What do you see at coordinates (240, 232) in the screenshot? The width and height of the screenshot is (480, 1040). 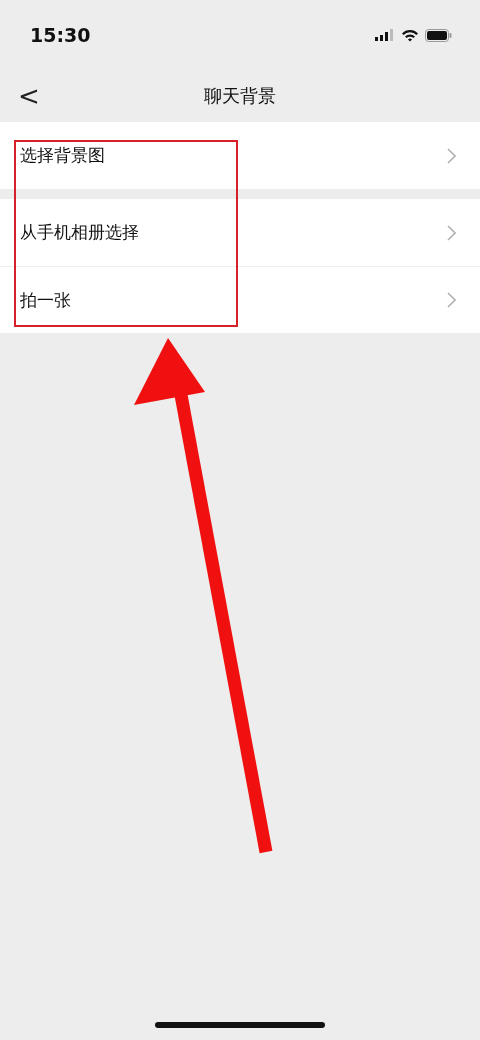 I see `menu-item: 从手机相册选择` at bounding box center [240, 232].